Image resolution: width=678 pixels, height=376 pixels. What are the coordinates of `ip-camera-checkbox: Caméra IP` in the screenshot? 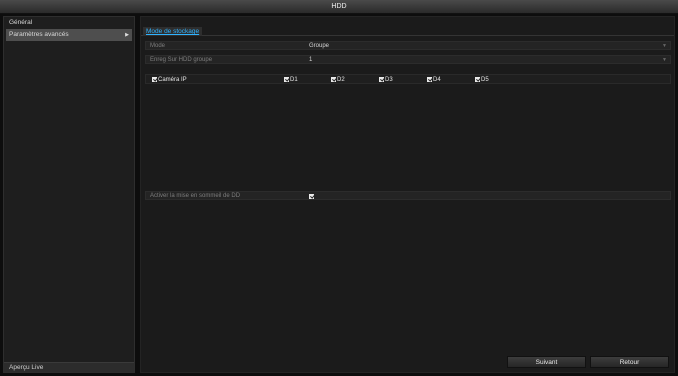 It's located at (169, 80).